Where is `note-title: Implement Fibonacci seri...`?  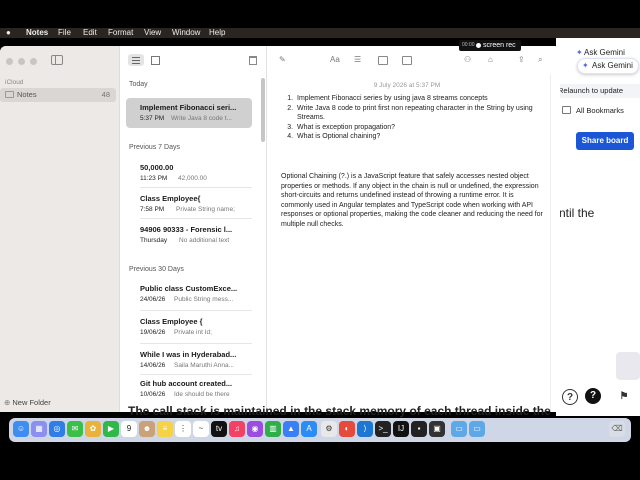 note-title: Implement Fibonacci seri... is located at coordinates (188, 107).